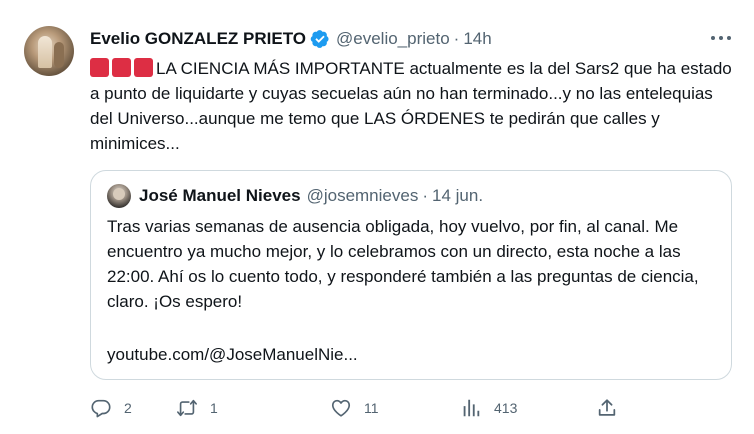 This screenshot has width=754, height=434. What do you see at coordinates (187, 408) in the screenshot?
I see `retweet-icon` at bounding box center [187, 408].